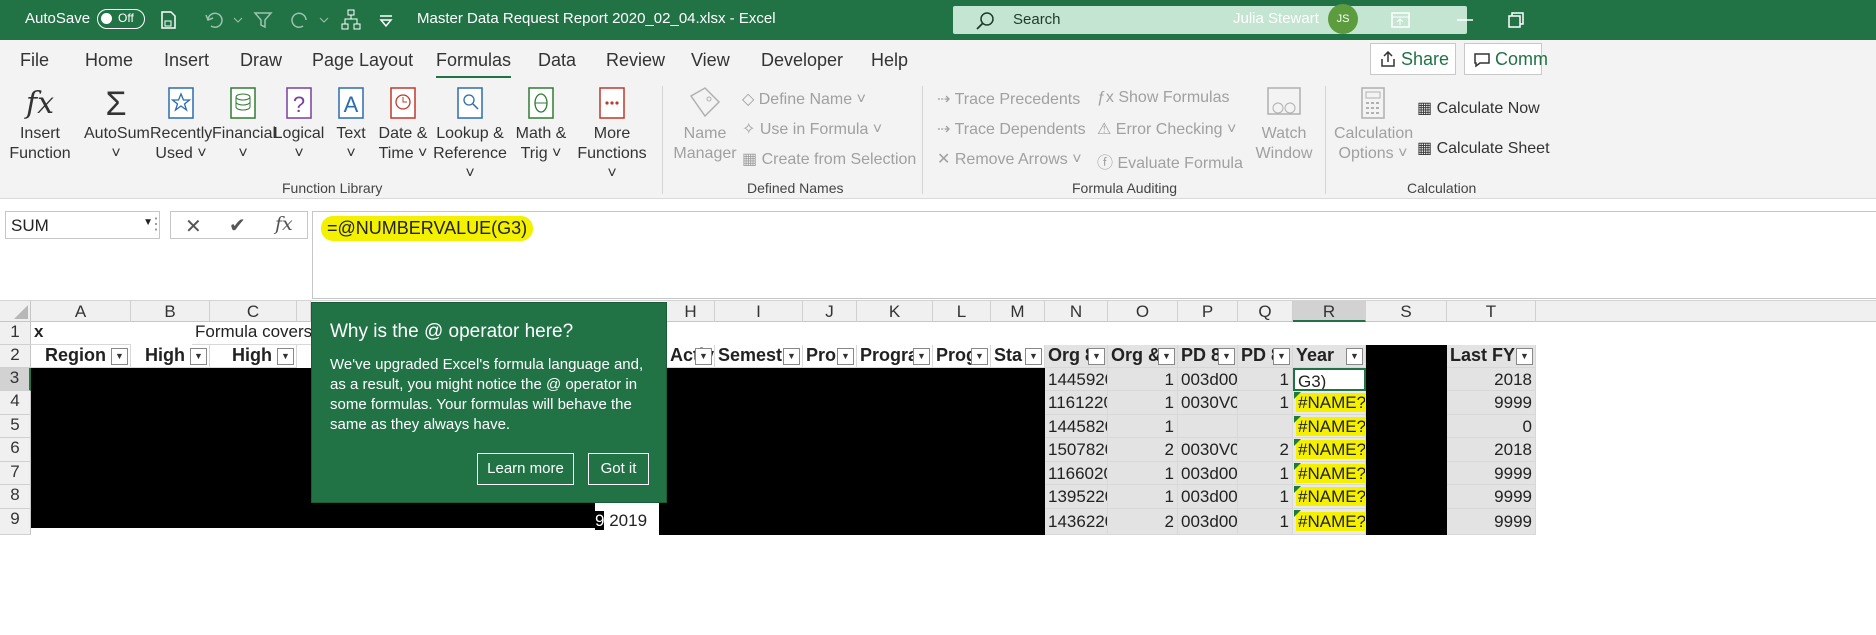 The height and width of the screenshot is (635, 1876). Describe the element at coordinates (299, 125) in the screenshot. I see `logical-button: ? Logical ˅` at that location.